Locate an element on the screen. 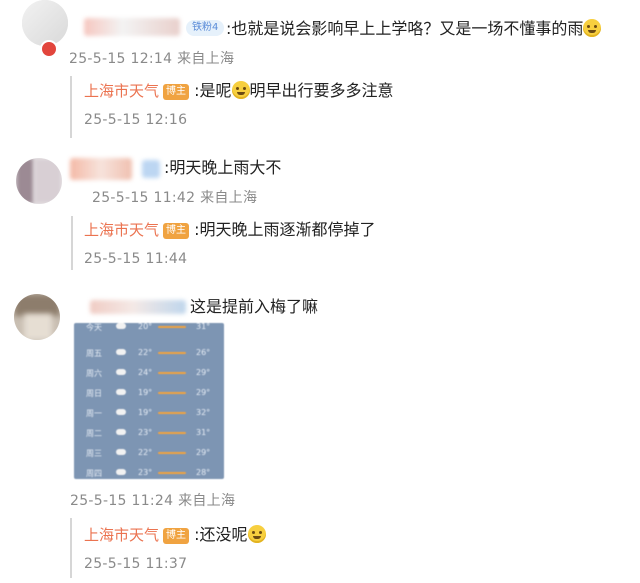 The image size is (640, 583). forecast-day: 周三 is located at coordinates (94, 453).